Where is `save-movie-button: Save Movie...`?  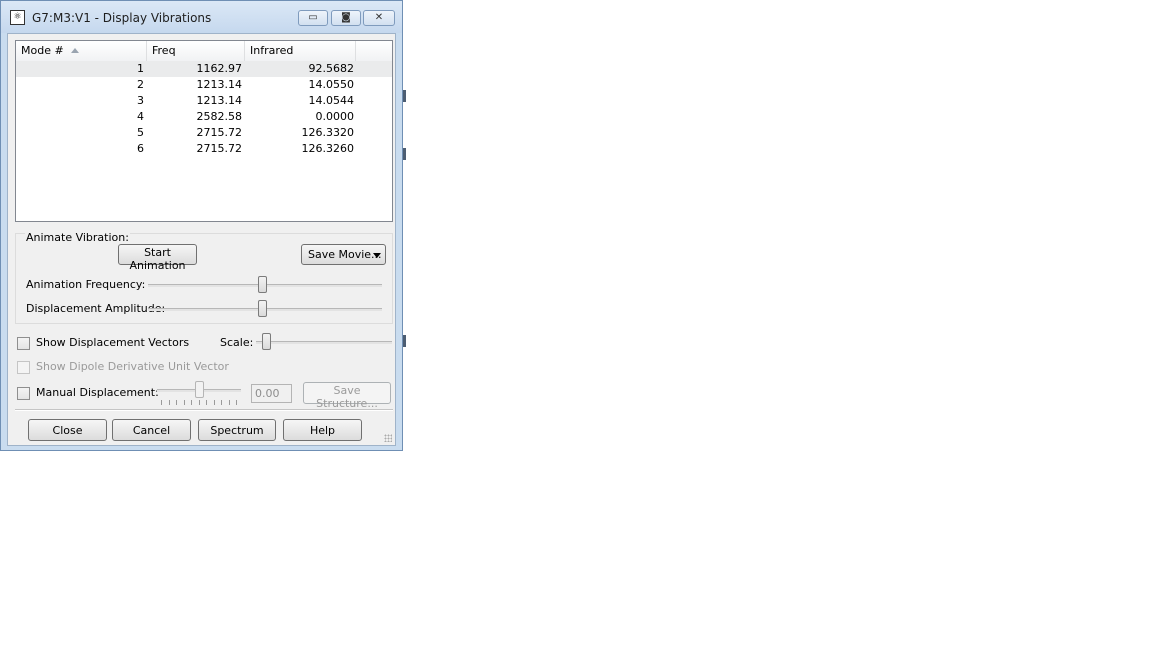 save-movie-button: Save Movie... is located at coordinates (343, 254).